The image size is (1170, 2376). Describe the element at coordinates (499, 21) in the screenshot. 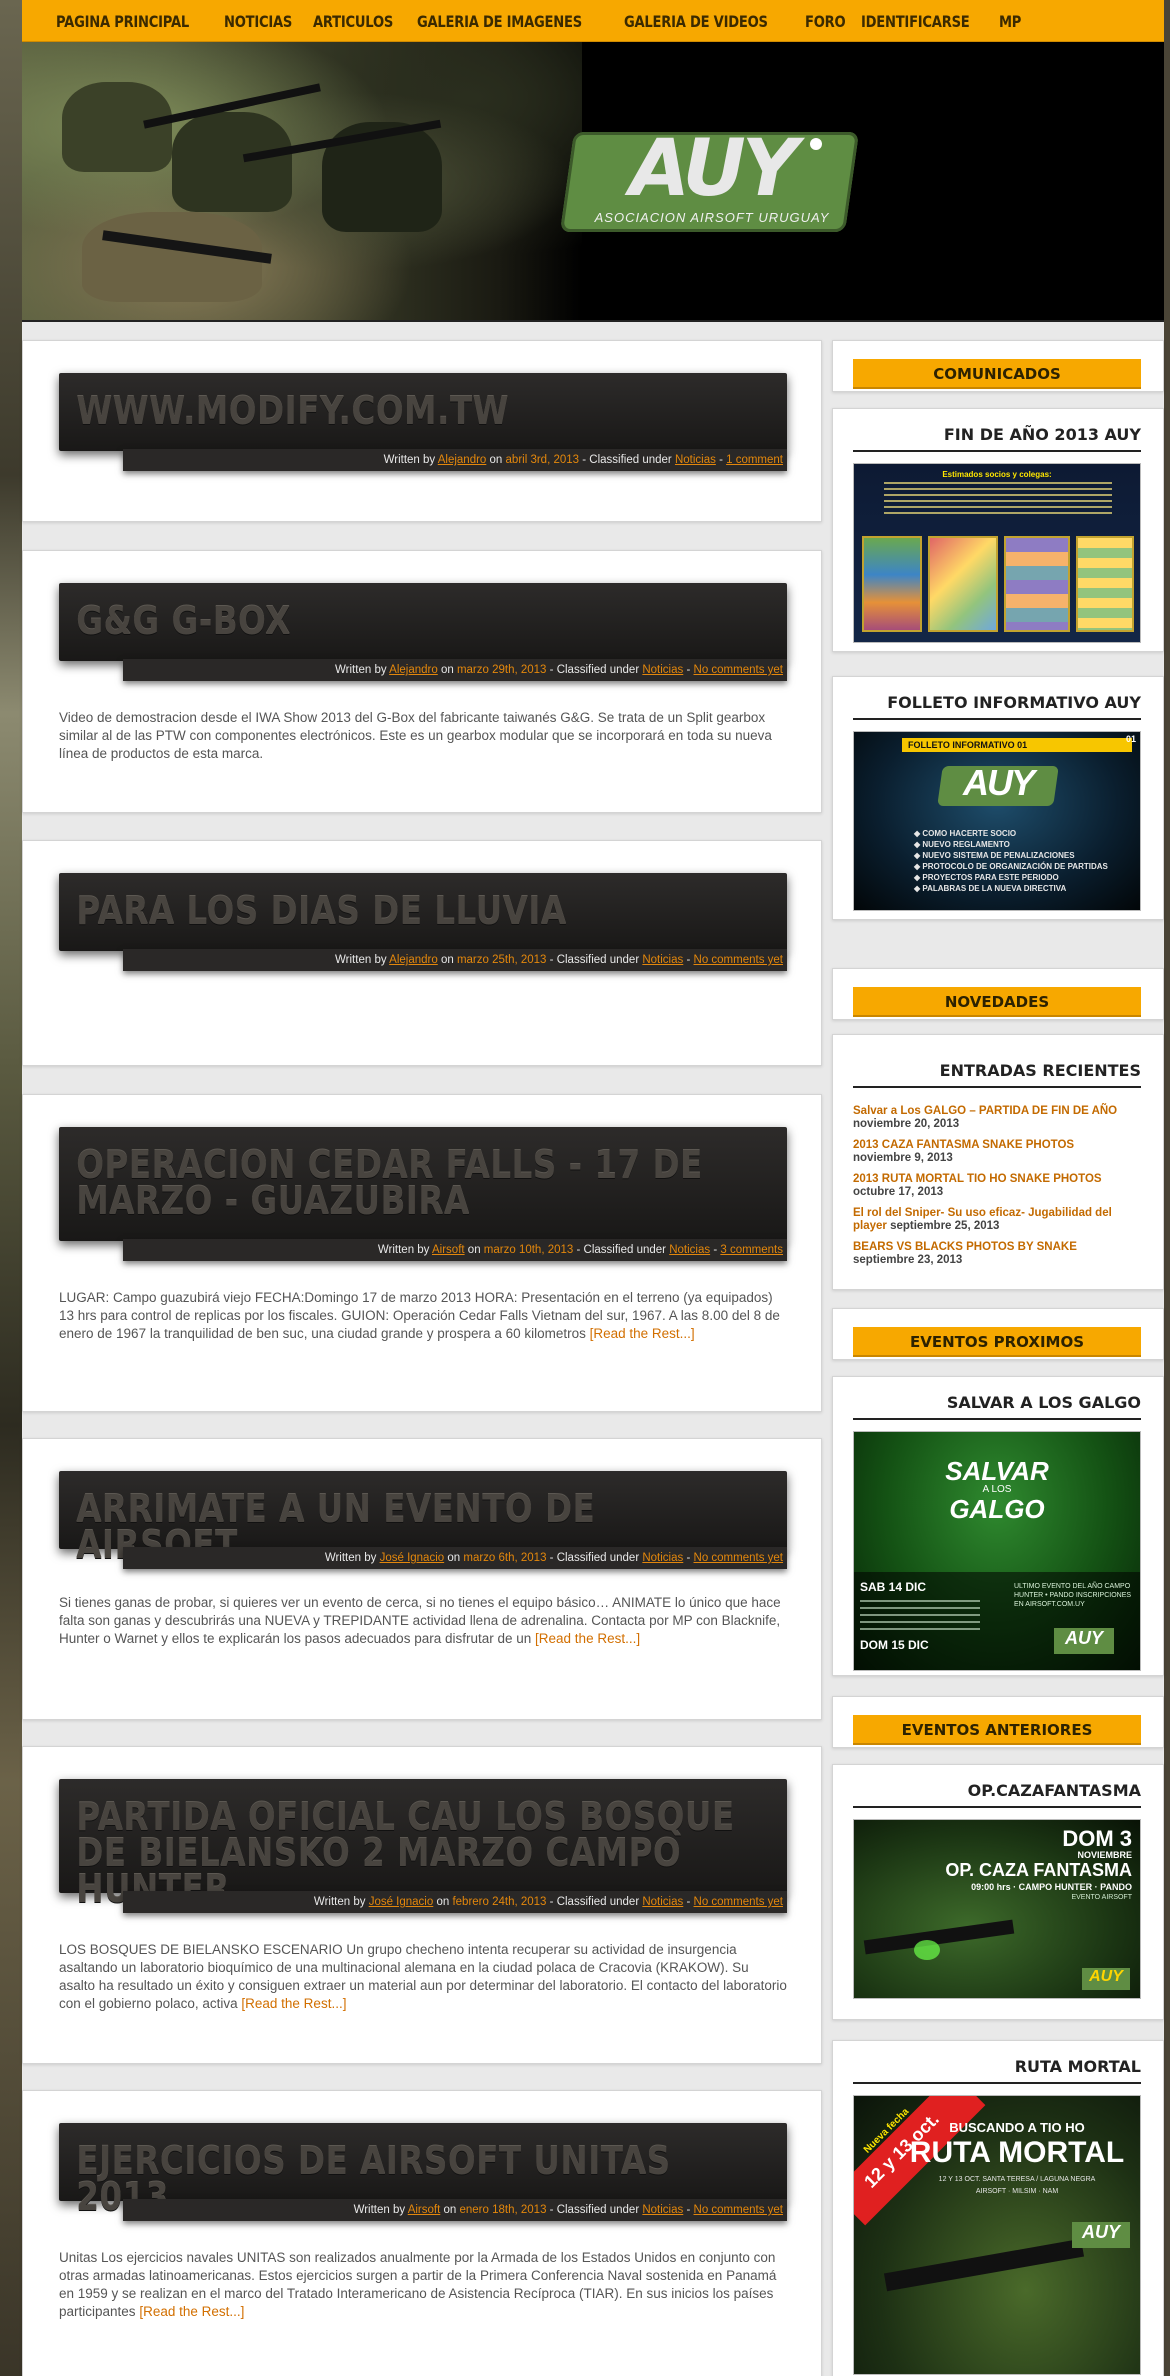

I see `nav-item-galeria-imagenes: GALERIA DE IMAGENES` at that location.